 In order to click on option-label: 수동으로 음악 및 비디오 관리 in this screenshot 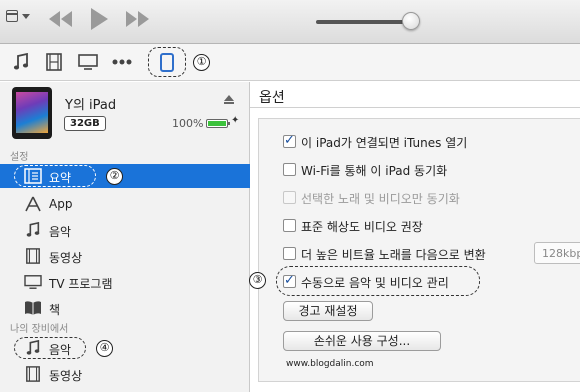, I will do `click(375, 283)`.